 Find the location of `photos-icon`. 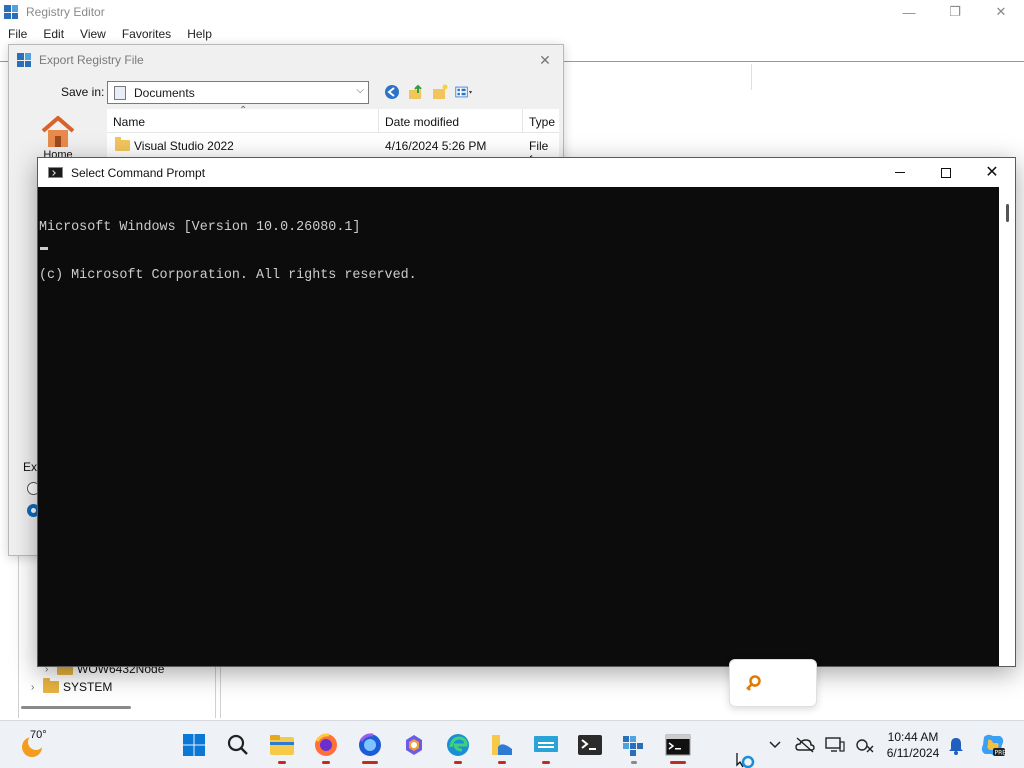

photos-icon is located at coordinates (414, 745).